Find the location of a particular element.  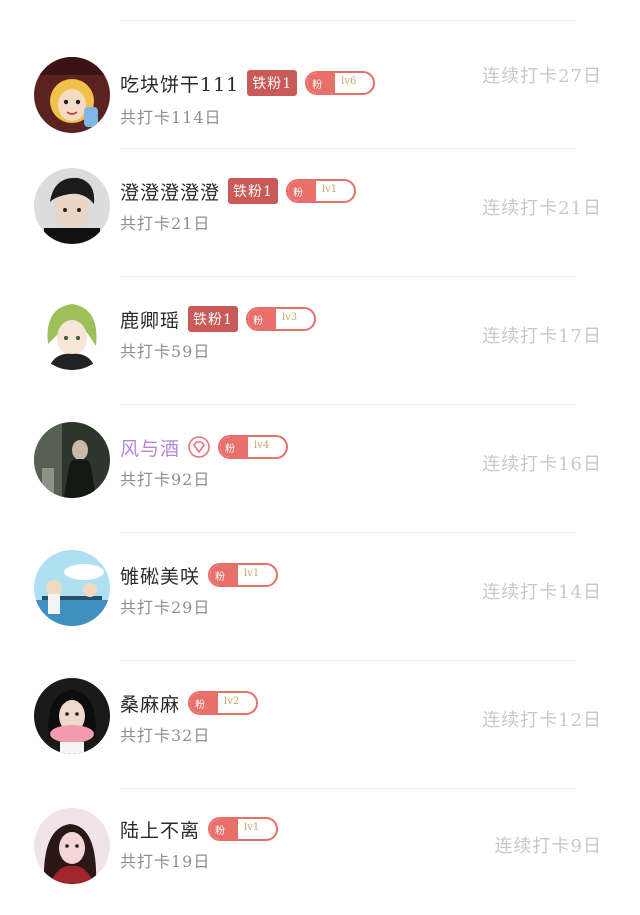

fan-level-badge: 粉 lv2 is located at coordinates (223, 703).